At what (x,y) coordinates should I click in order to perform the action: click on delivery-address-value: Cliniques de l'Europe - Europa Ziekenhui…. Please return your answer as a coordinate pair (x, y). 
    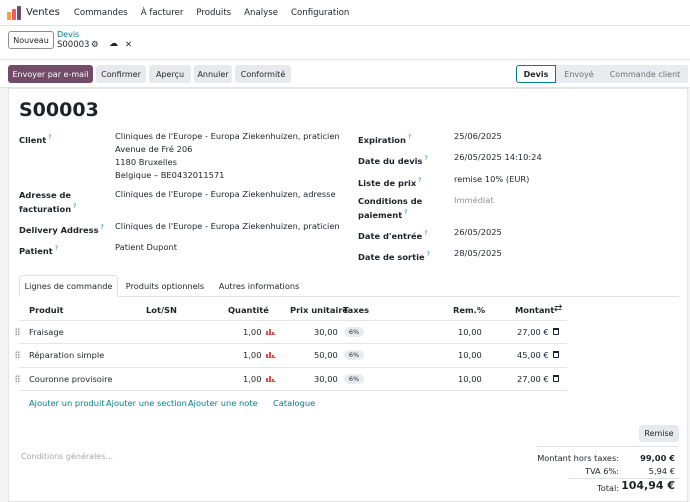
    Looking at the image, I should click on (227, 226).